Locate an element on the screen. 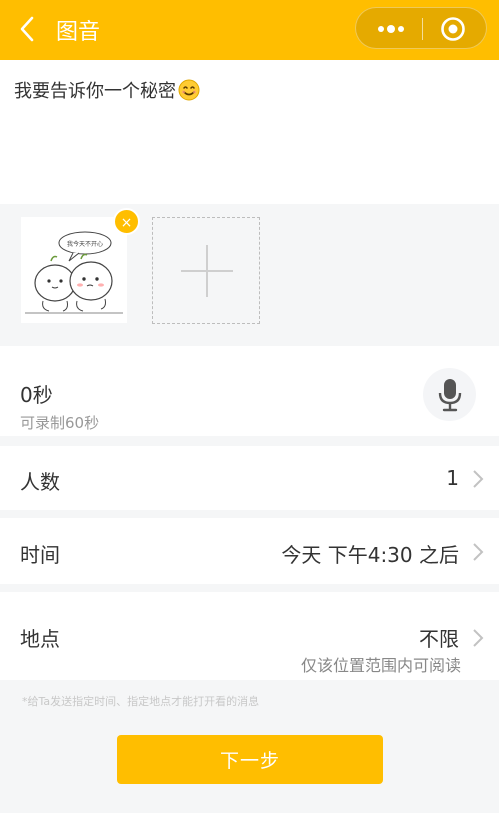  mini-program-capsule is located at coordinates (421, 28).